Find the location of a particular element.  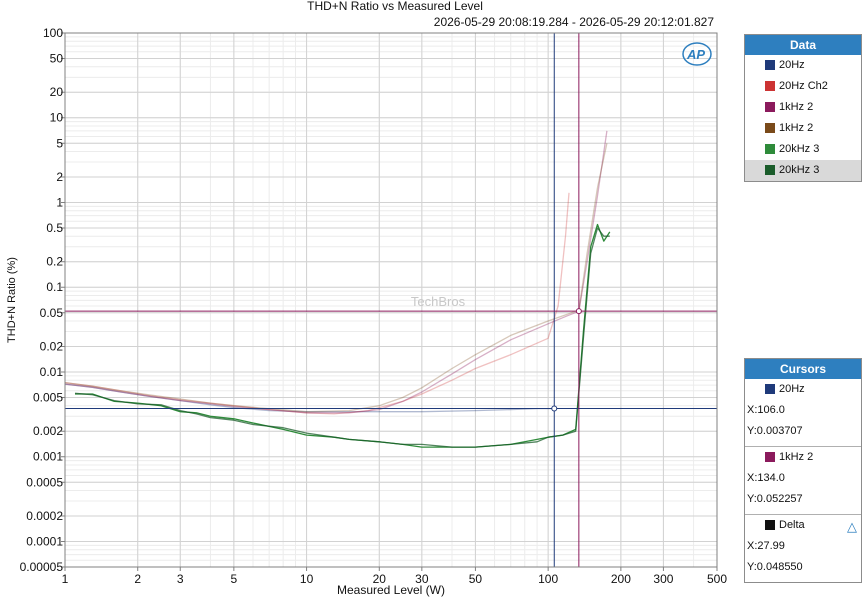

y-tick-label: 0.1 is located at coordinates (54, 287).